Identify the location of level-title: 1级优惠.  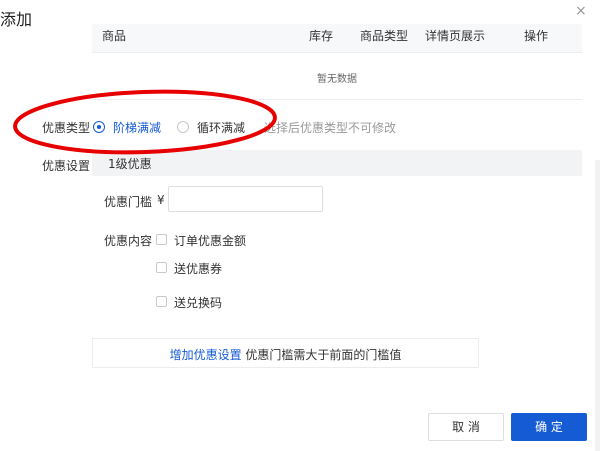
(130, 164).